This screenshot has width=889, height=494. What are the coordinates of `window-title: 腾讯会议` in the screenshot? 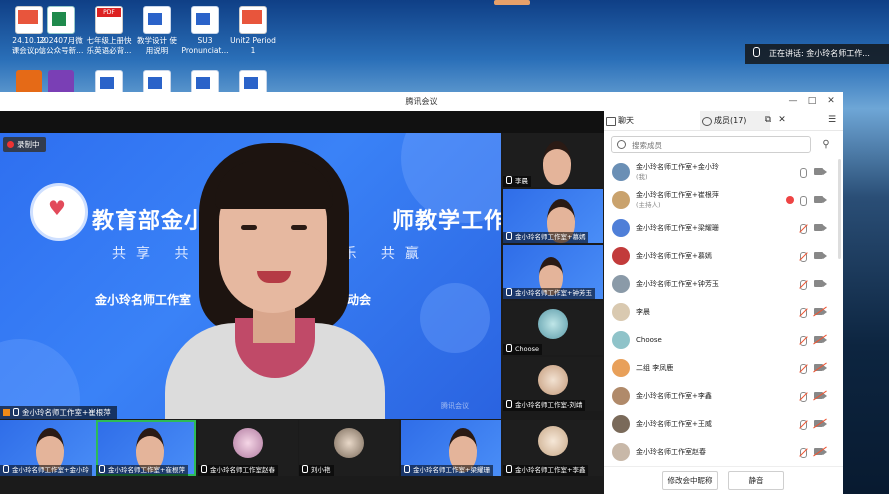 It's located at (421, 101).